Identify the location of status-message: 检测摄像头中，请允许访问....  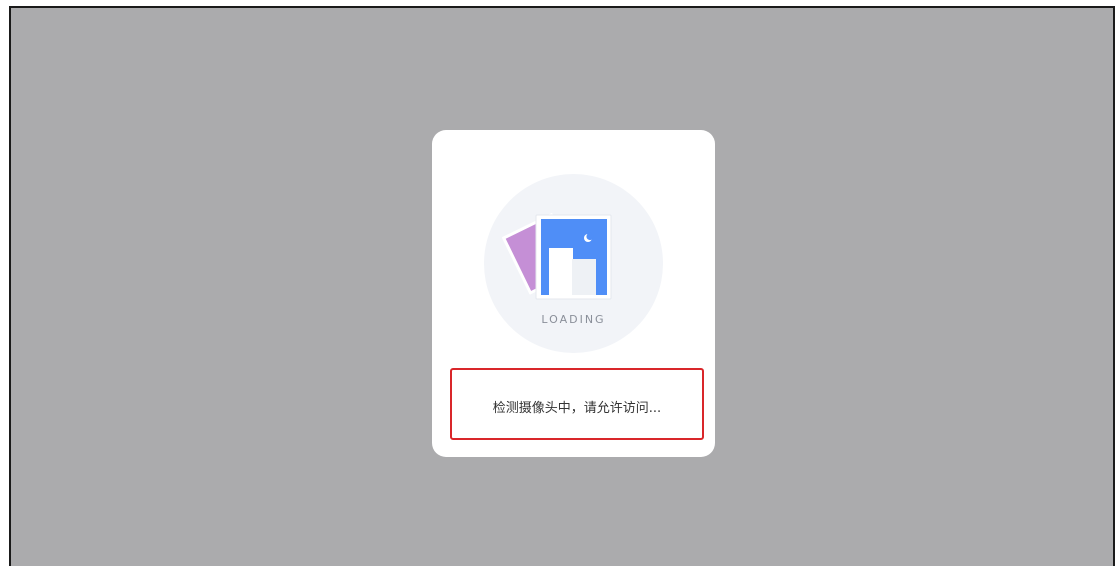
(577, 408).